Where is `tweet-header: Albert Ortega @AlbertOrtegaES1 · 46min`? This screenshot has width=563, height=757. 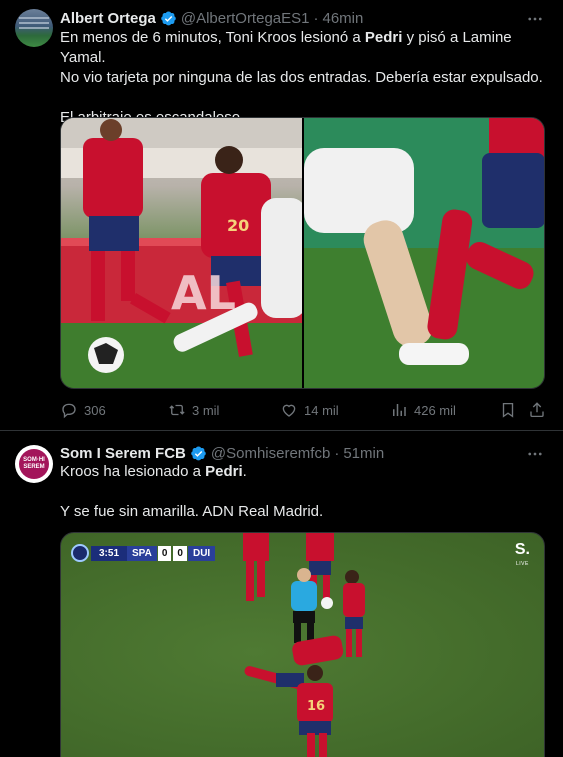 tweet-header: Albert Ortega @AlbertOrtegaES1 · 46min is located at coordinates (211, 18).